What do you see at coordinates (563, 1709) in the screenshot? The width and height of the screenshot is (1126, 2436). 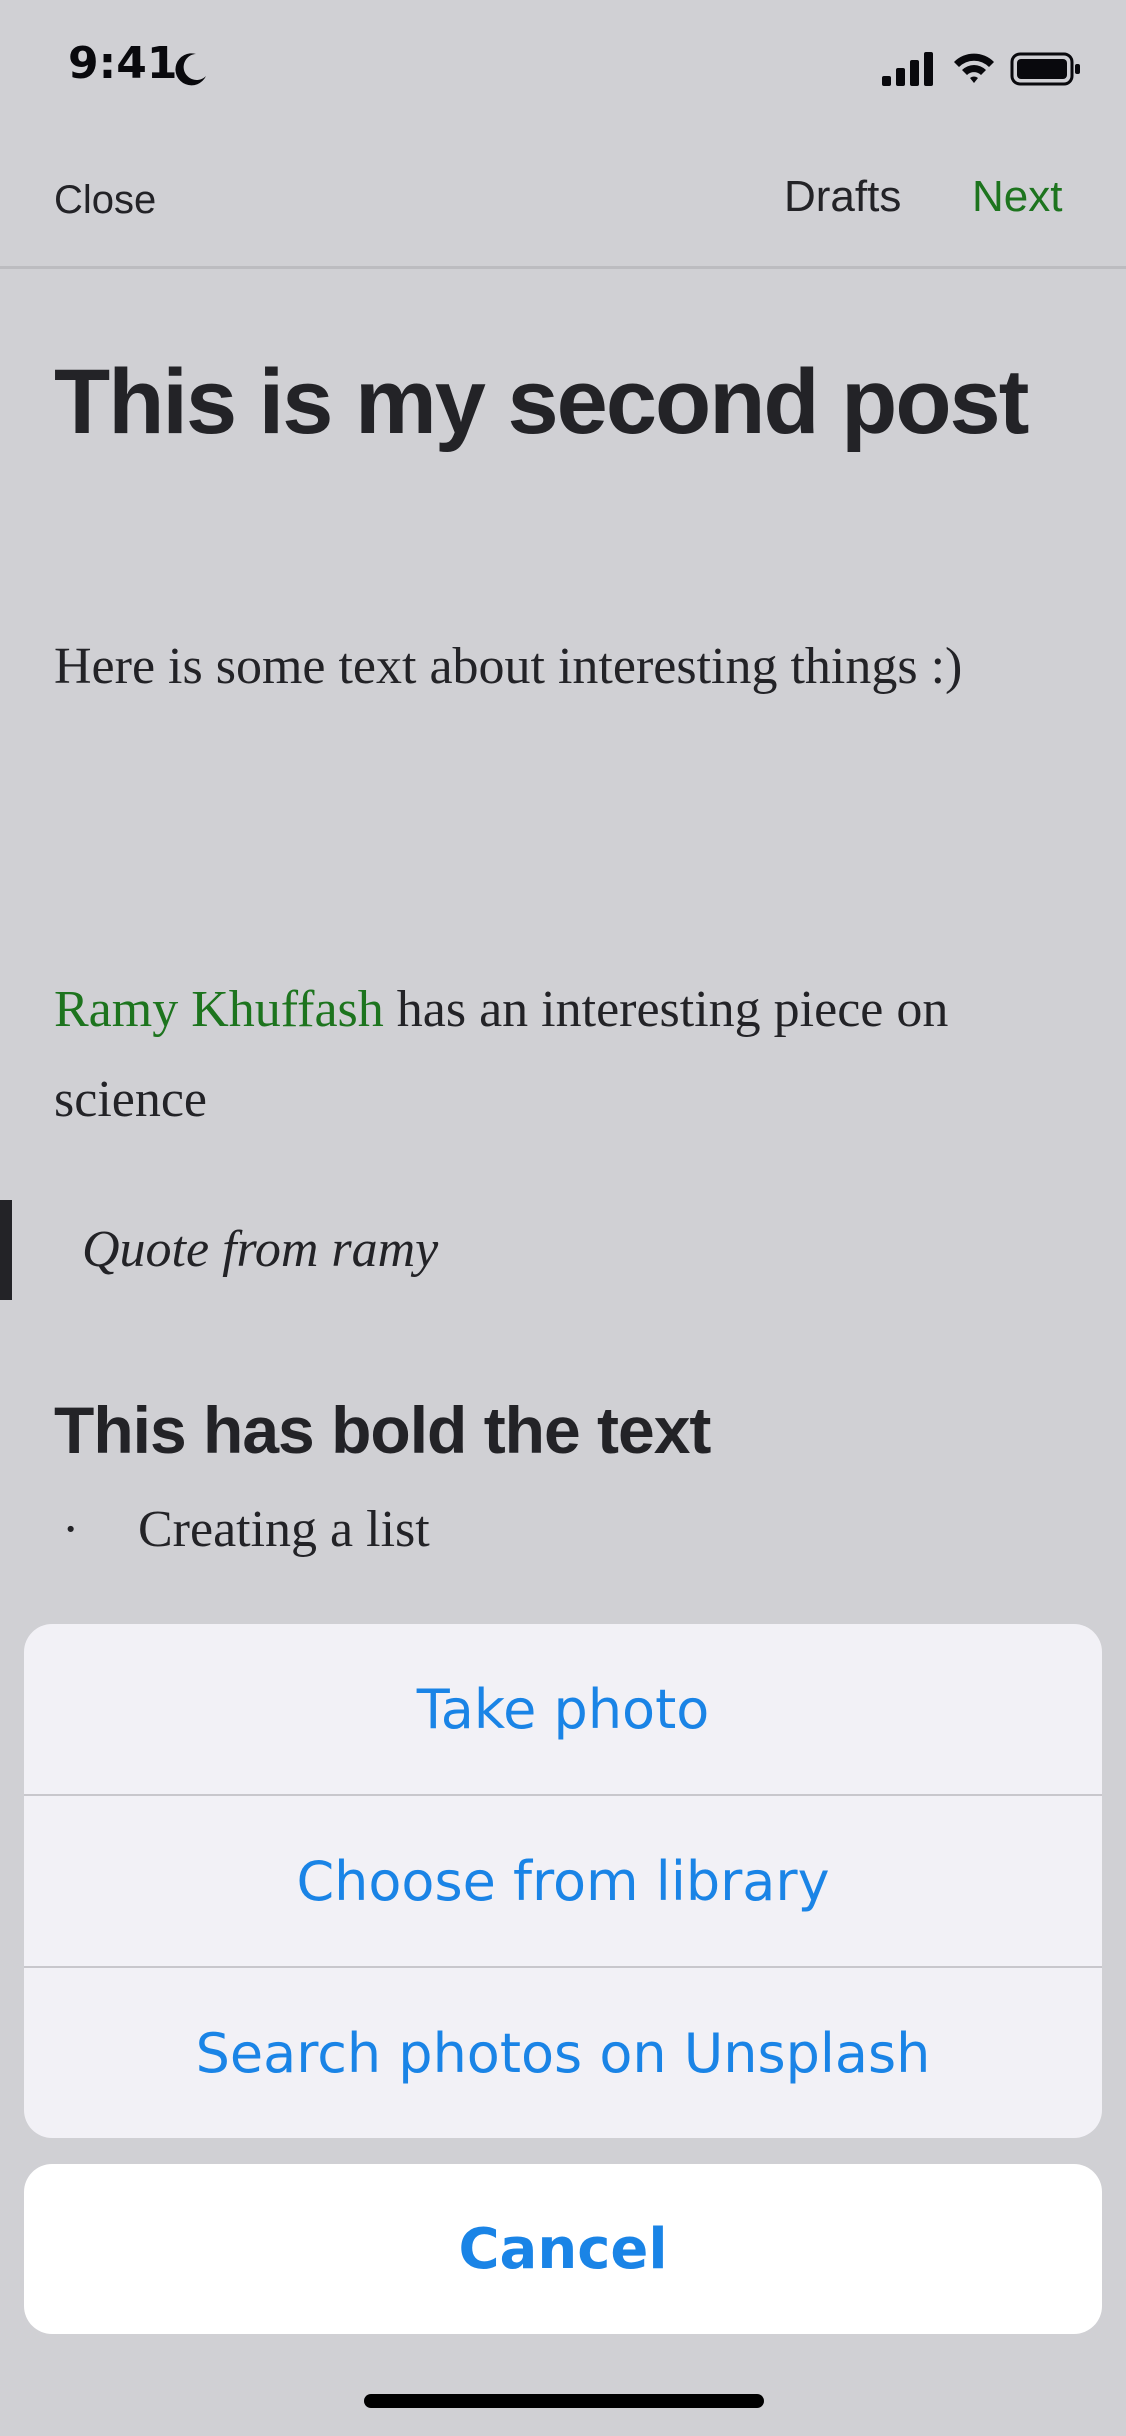 I see `take-photo-button: Take photo` at bounding box center [563, 1709].